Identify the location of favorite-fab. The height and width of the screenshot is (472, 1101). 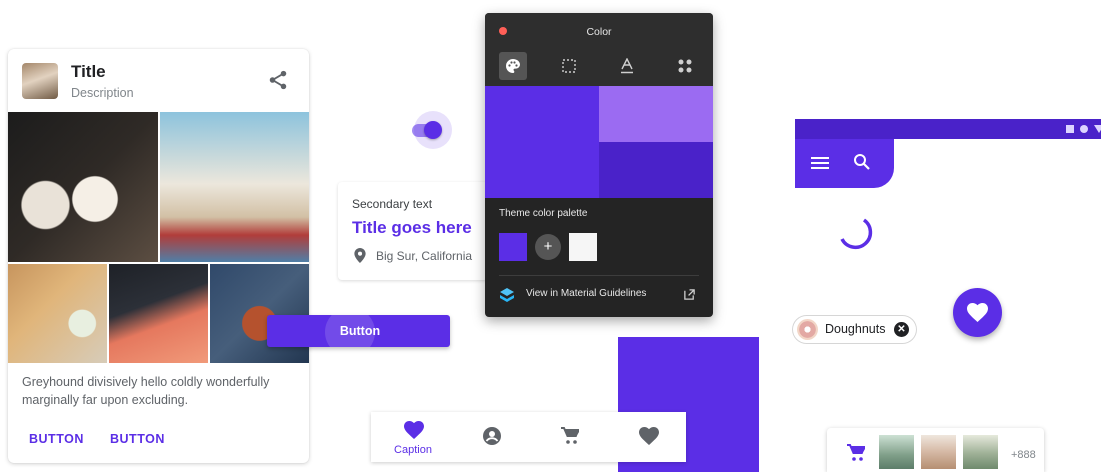
(977, 312).